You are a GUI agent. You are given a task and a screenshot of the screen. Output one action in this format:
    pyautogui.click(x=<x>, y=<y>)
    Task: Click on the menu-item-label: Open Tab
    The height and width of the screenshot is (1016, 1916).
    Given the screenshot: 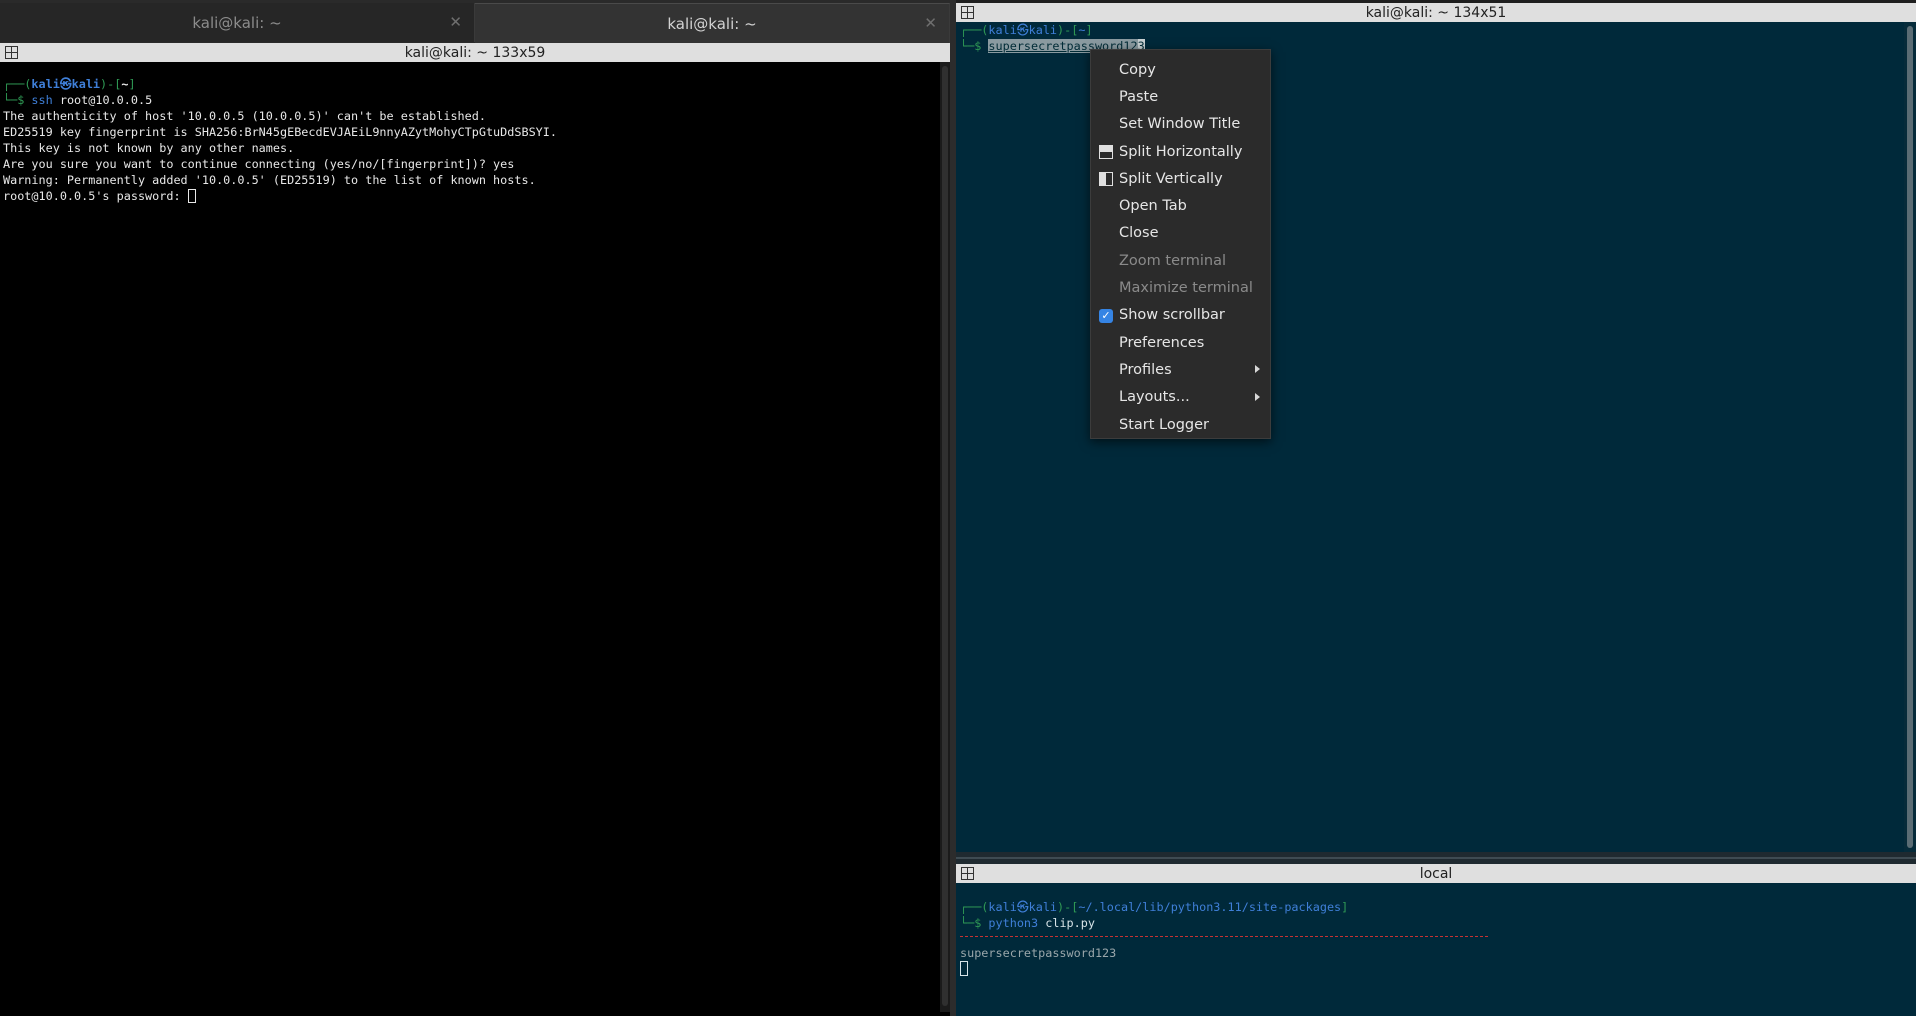 What is the action you would take?
    pyautogui.click(x=1153, y=206)
    